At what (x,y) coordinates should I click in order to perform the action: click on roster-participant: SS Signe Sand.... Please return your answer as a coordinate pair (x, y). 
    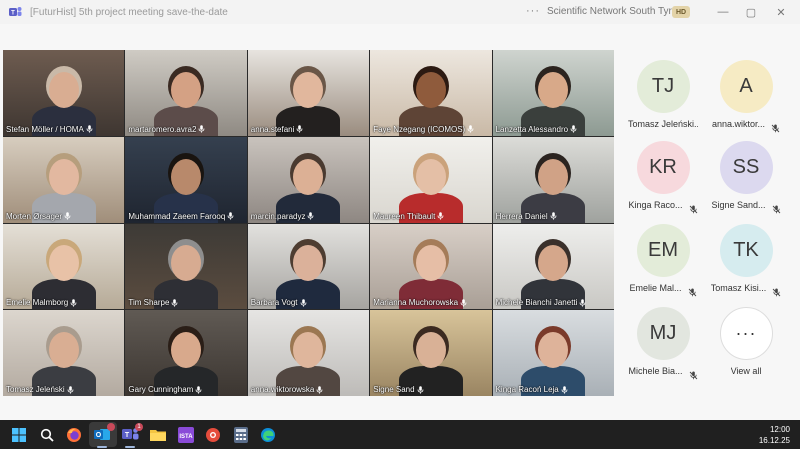
    Looking at the image, I should click on (746, 180).